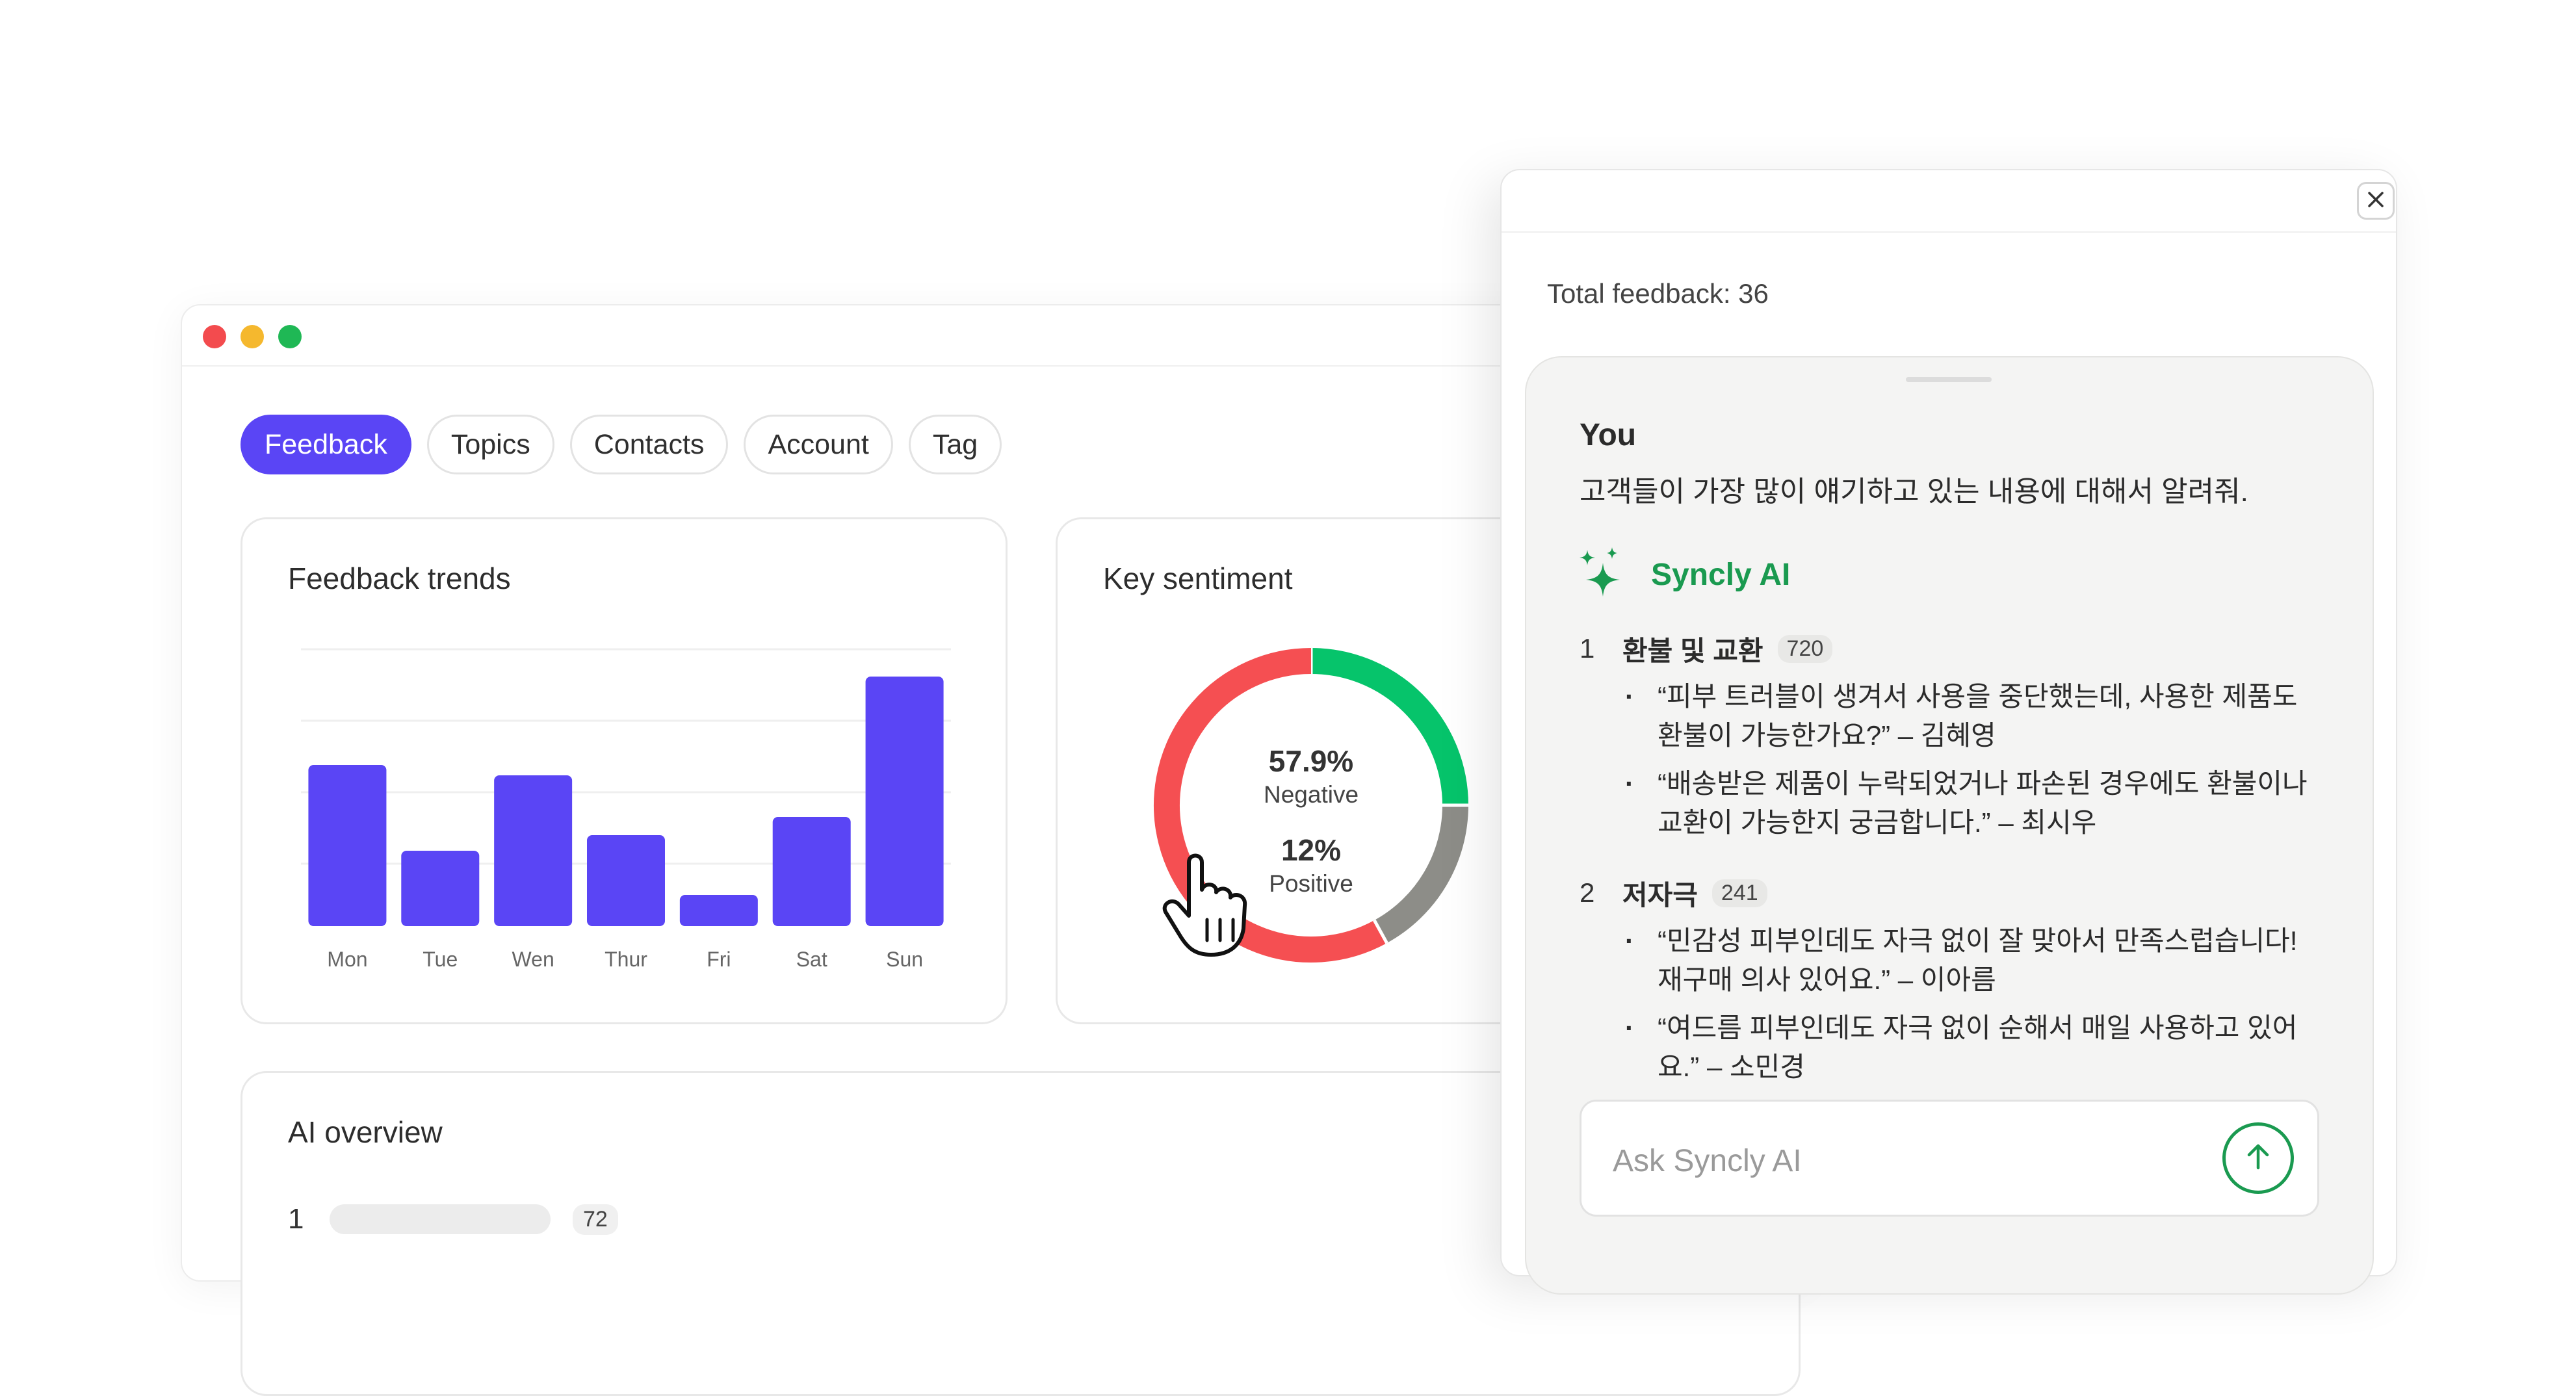 The image size is (2576, 1396). What do you see at coordinates (955, 445) in the screenshot?
I see `tab-tag: Tag` at bounding box center [955, 445].